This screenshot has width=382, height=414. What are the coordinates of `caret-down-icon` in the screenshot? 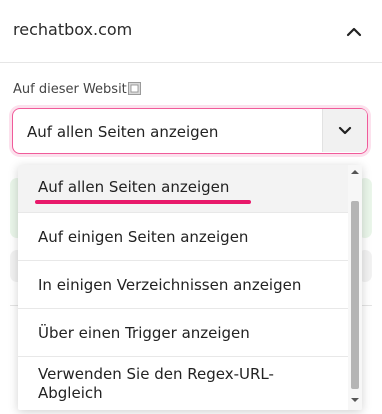 It's located at (355, 400).